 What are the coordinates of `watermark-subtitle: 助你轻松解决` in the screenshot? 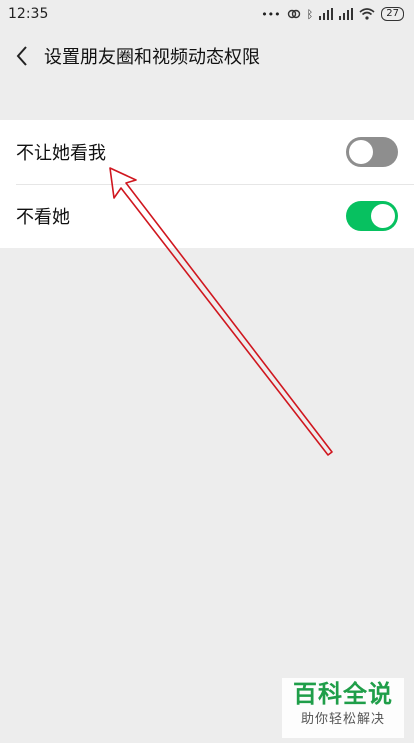 It's located at (342, 719).